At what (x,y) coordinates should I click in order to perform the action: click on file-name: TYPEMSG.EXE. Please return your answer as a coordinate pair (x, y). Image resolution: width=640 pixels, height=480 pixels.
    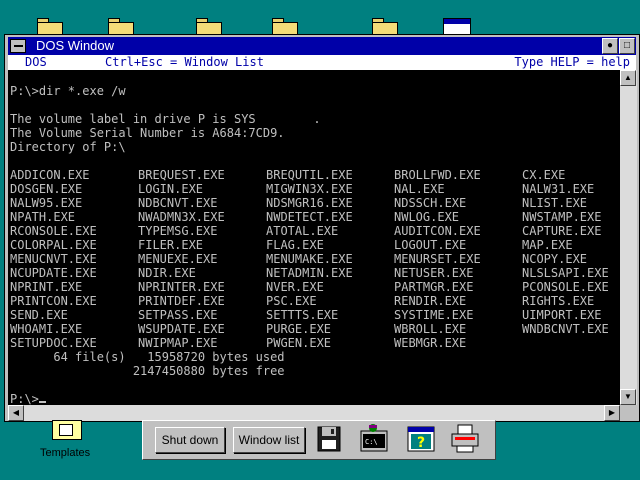
    Looking at the image, I should click on (178, 231).